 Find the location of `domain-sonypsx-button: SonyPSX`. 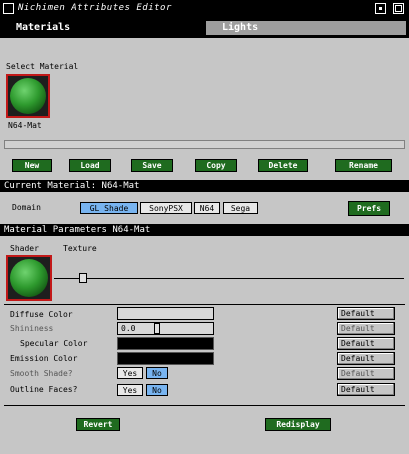

domain-sonypsx-button: SonyPSX is located at coordinates (166, 208).